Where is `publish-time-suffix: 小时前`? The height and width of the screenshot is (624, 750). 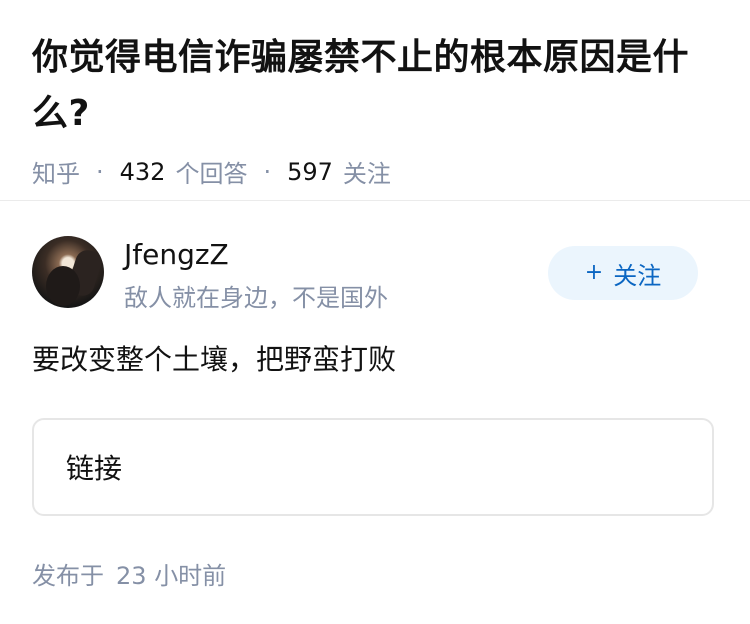
publish-time-suffix: 小时前 is located at coordinates (190, 576).